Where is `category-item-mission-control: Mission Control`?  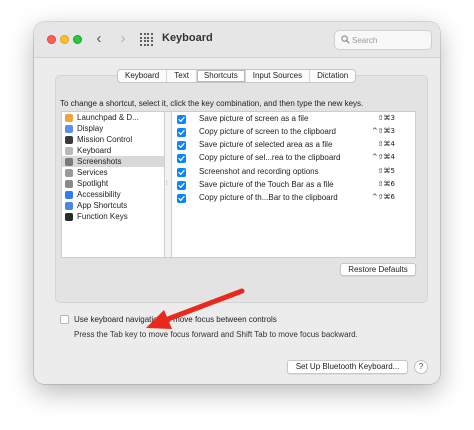 category-item-mission-control: Mission Control is located at coordinates (113, 139).